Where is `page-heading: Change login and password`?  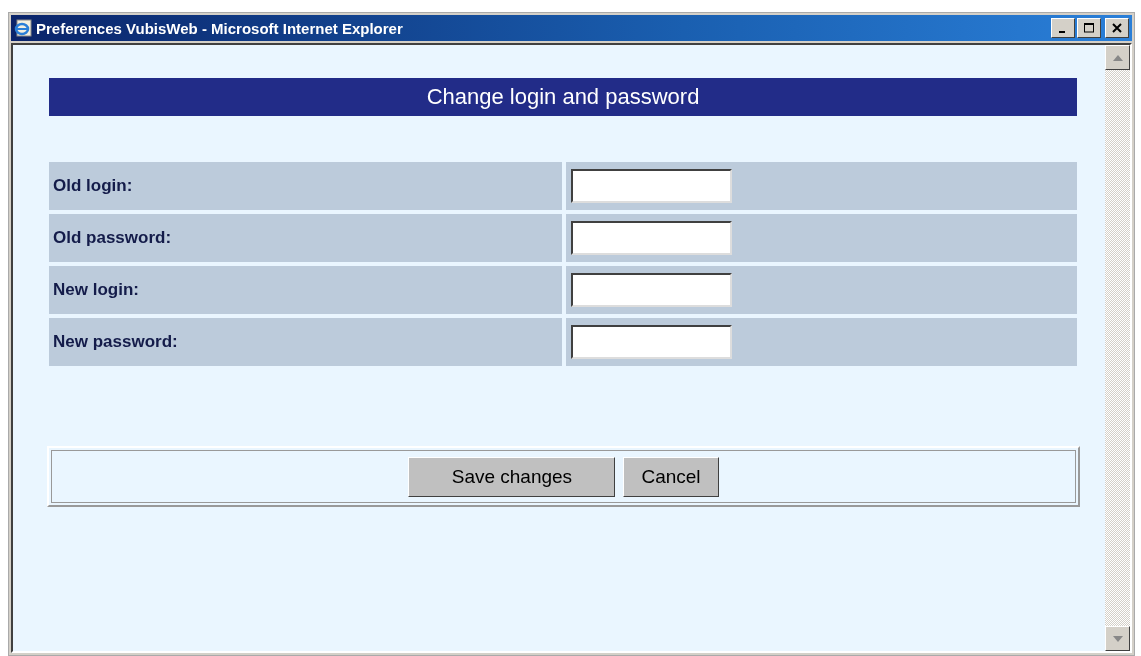
page-heading: Change login and password is located at coordinates (563, 97).